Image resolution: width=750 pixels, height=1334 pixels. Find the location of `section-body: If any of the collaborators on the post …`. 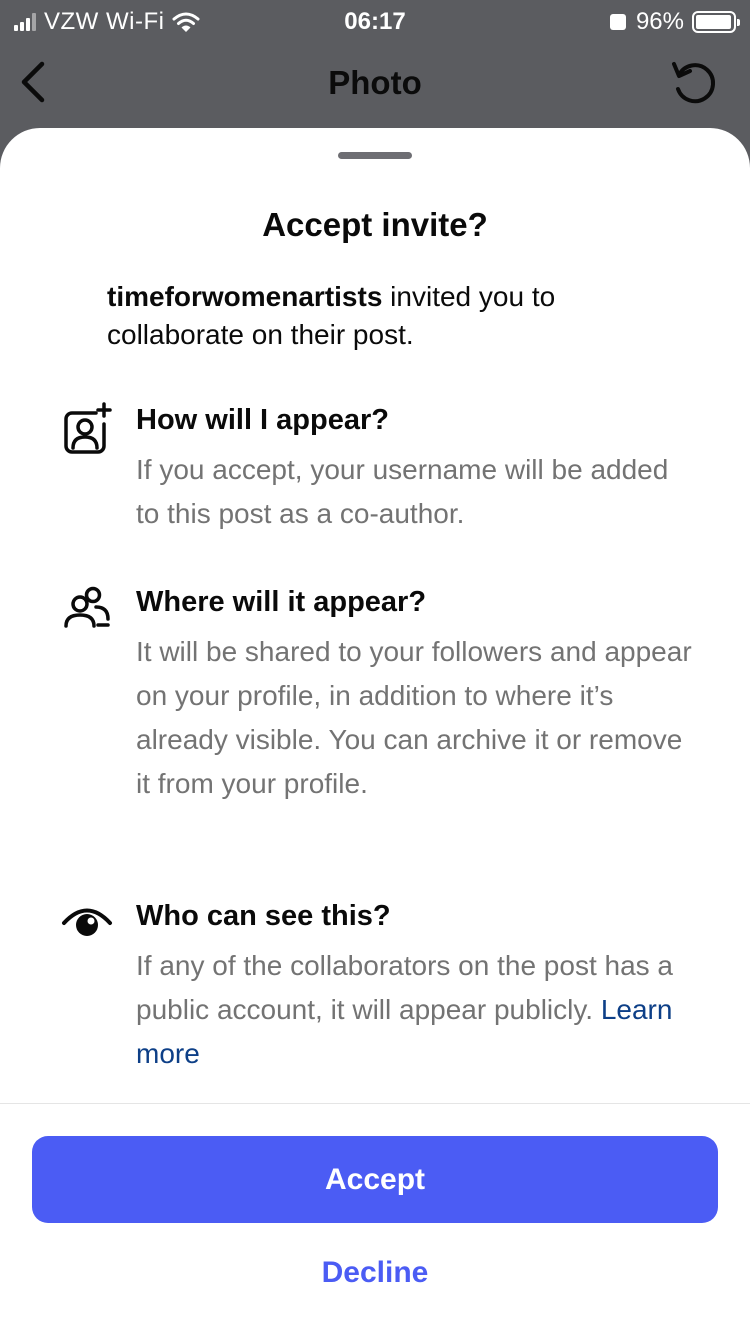

section-body: If any of the collaborators on the post … is located at coordinates (416, 1010).